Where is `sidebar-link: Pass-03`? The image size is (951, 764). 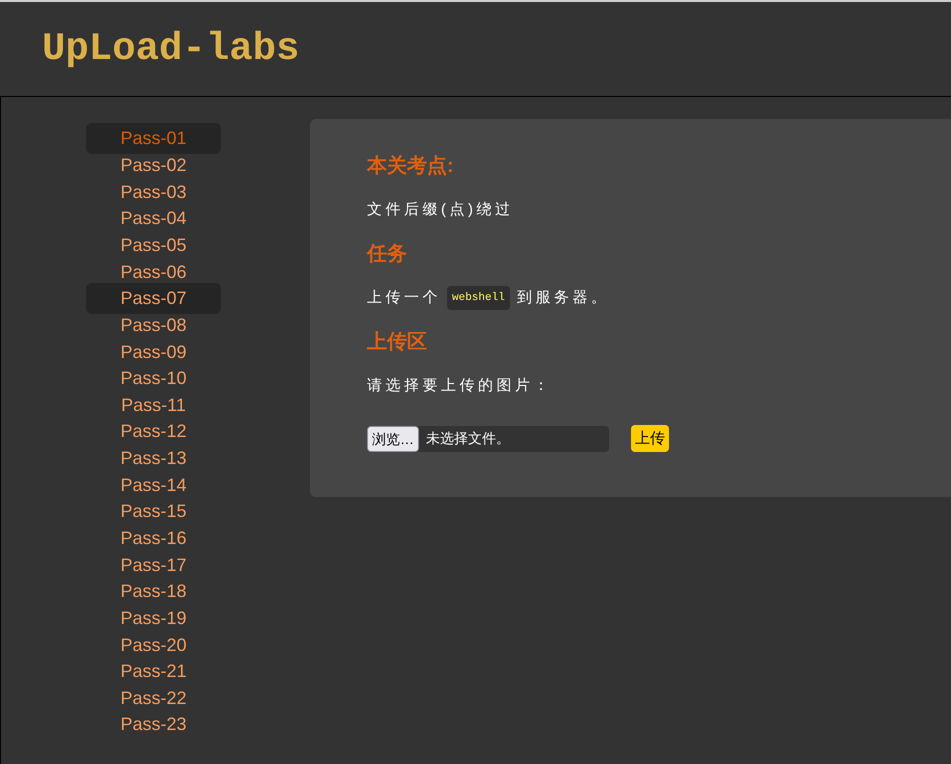
sidebar-link: Pass-03 is located at coordinates (153, 191).